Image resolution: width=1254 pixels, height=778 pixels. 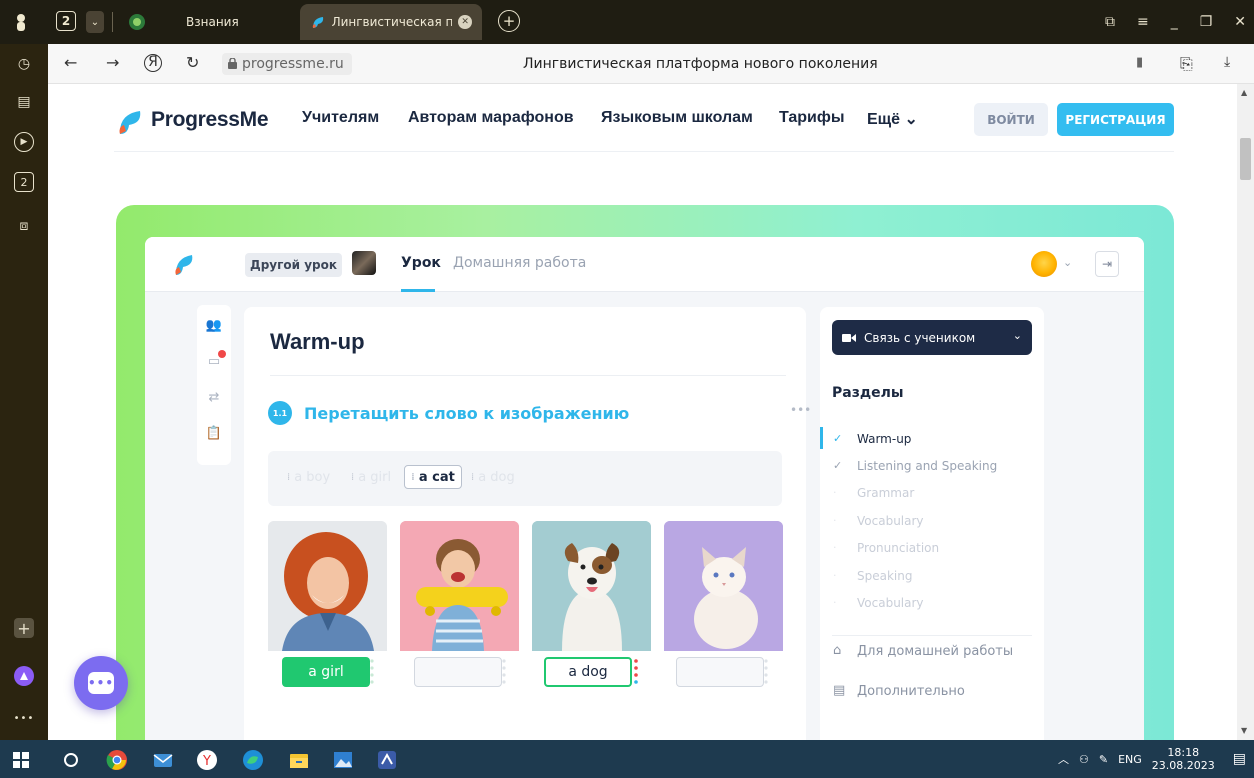 I want to click on tab-homework: Домашняя работа, so click(x=519, y=263).